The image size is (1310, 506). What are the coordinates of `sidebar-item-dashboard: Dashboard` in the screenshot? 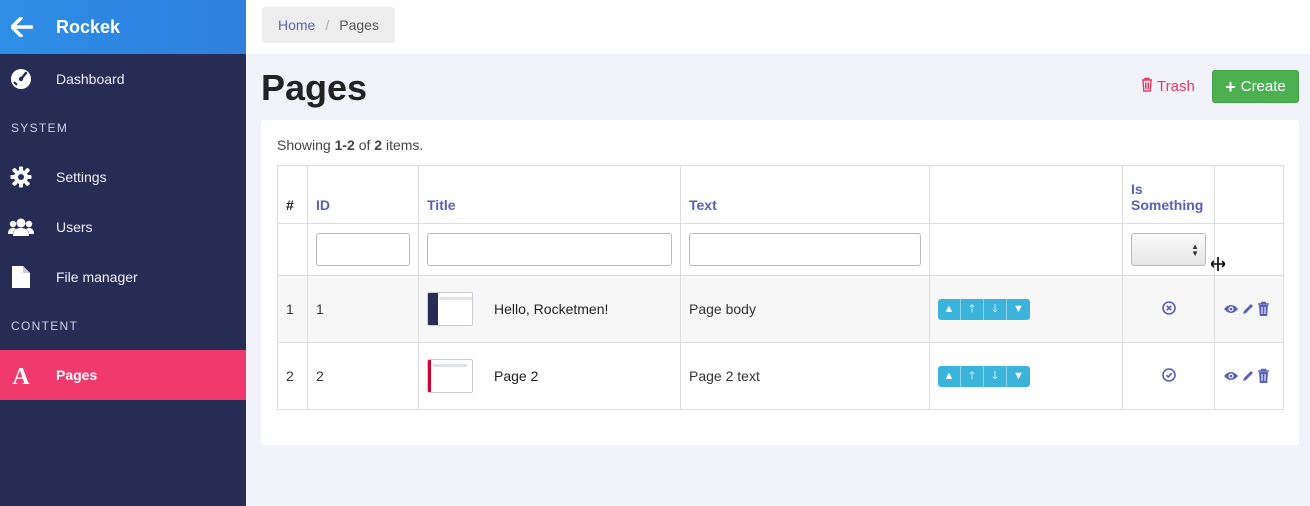 It's located at (123, 79).